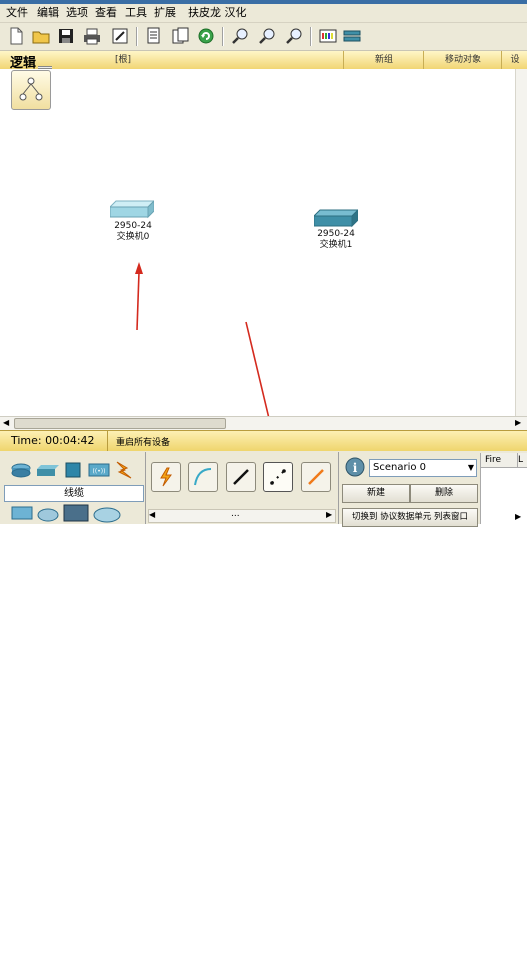 This screenshot has height=970, width=527. I want to click on menu-file: 文件, so click(17, 12).